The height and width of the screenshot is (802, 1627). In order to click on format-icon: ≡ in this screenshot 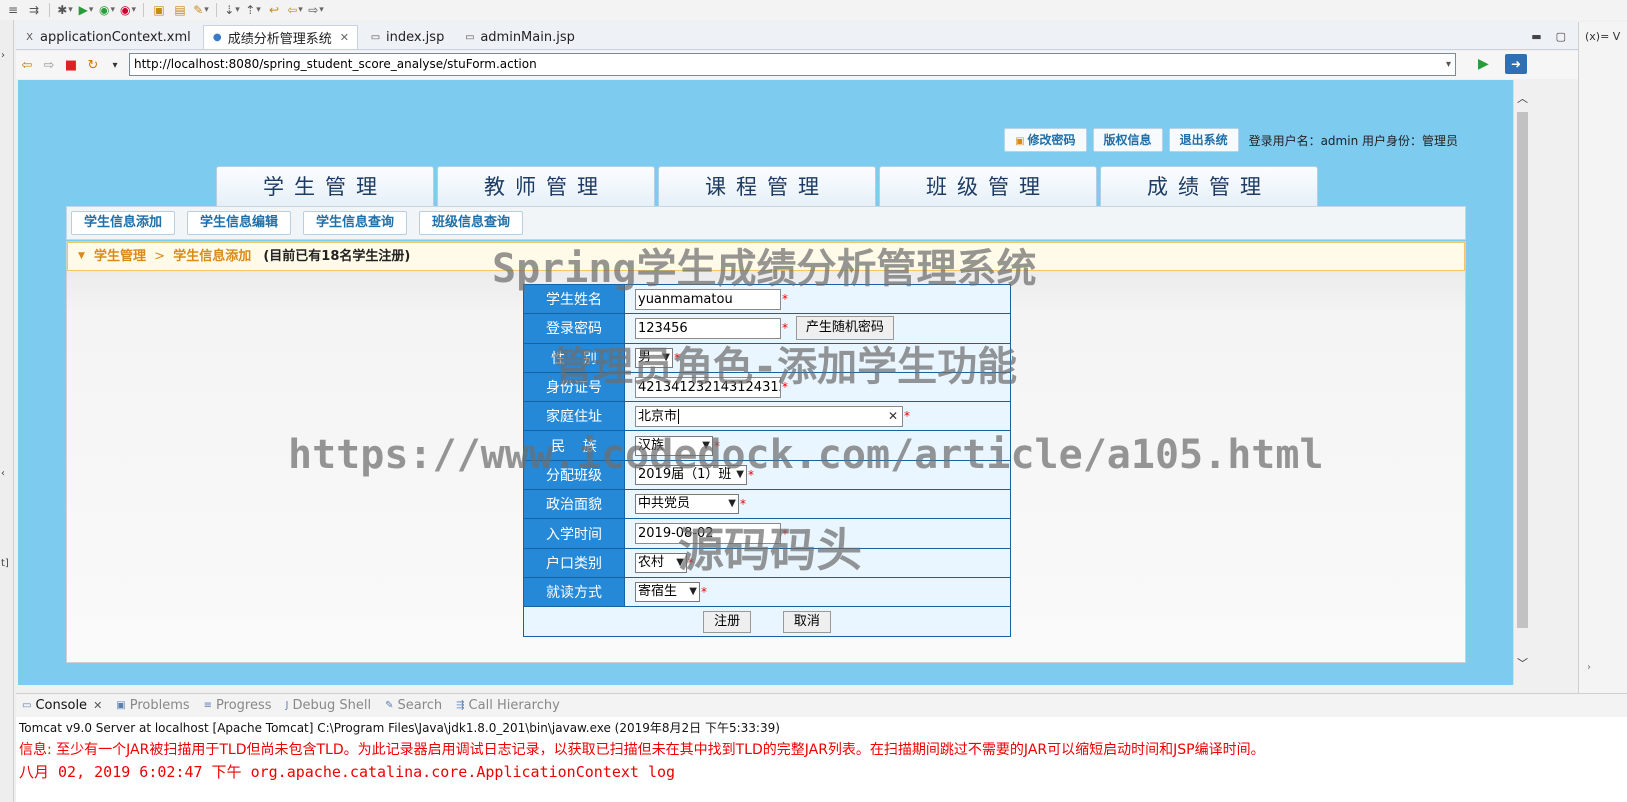, I will do `click(13, 10)`.